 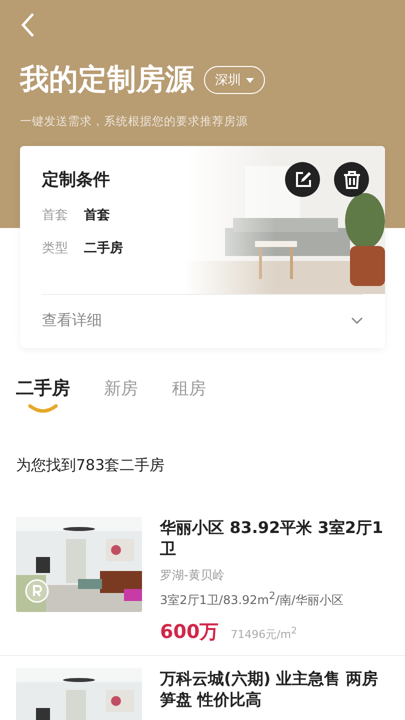 What do you see at coordinates (263, 633) in the screenshot?
I see `unit-price: 71496元/m$^{2}$` at bounding box center [263, 633].